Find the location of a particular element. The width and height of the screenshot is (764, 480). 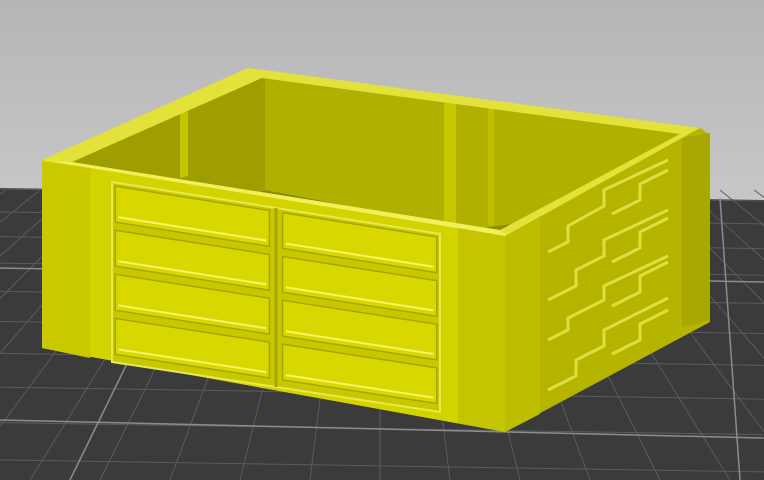

right-back-post is located at coordinates (696, 230).